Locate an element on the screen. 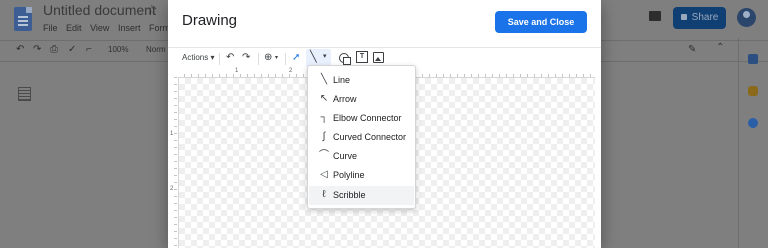 This screenshot has width=768, height=248. menu-item-scribble: ℓ Scribble is located at coordinates (361, 195).